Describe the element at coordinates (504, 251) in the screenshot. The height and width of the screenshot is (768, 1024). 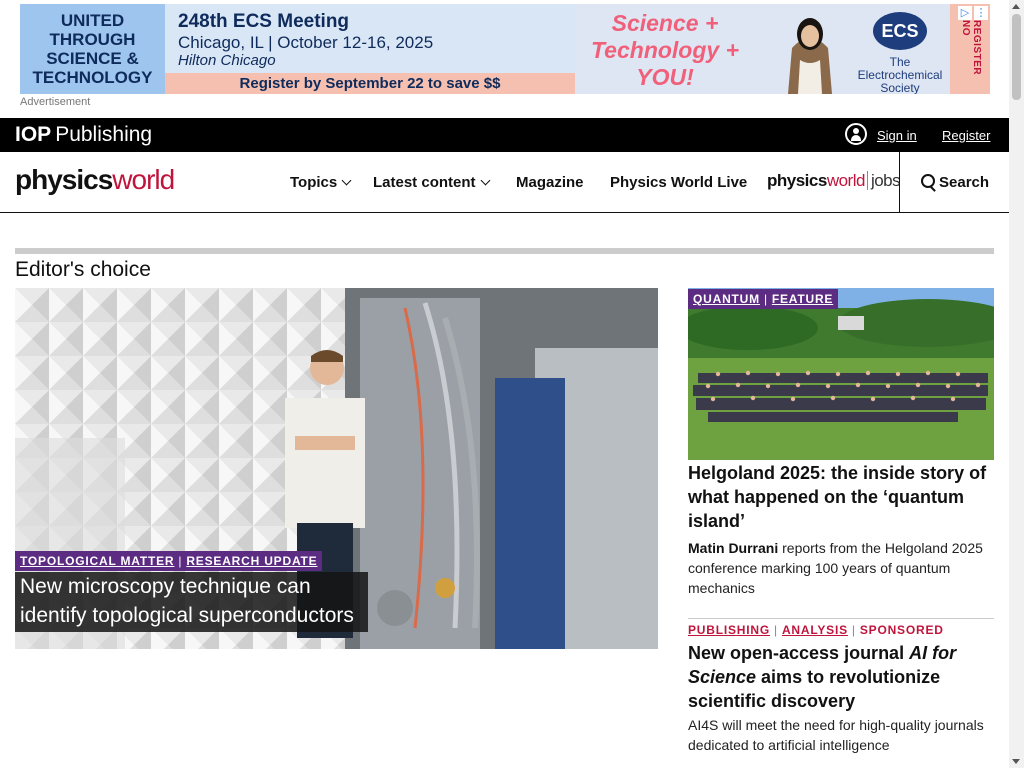
I see `section-divider` at that location.